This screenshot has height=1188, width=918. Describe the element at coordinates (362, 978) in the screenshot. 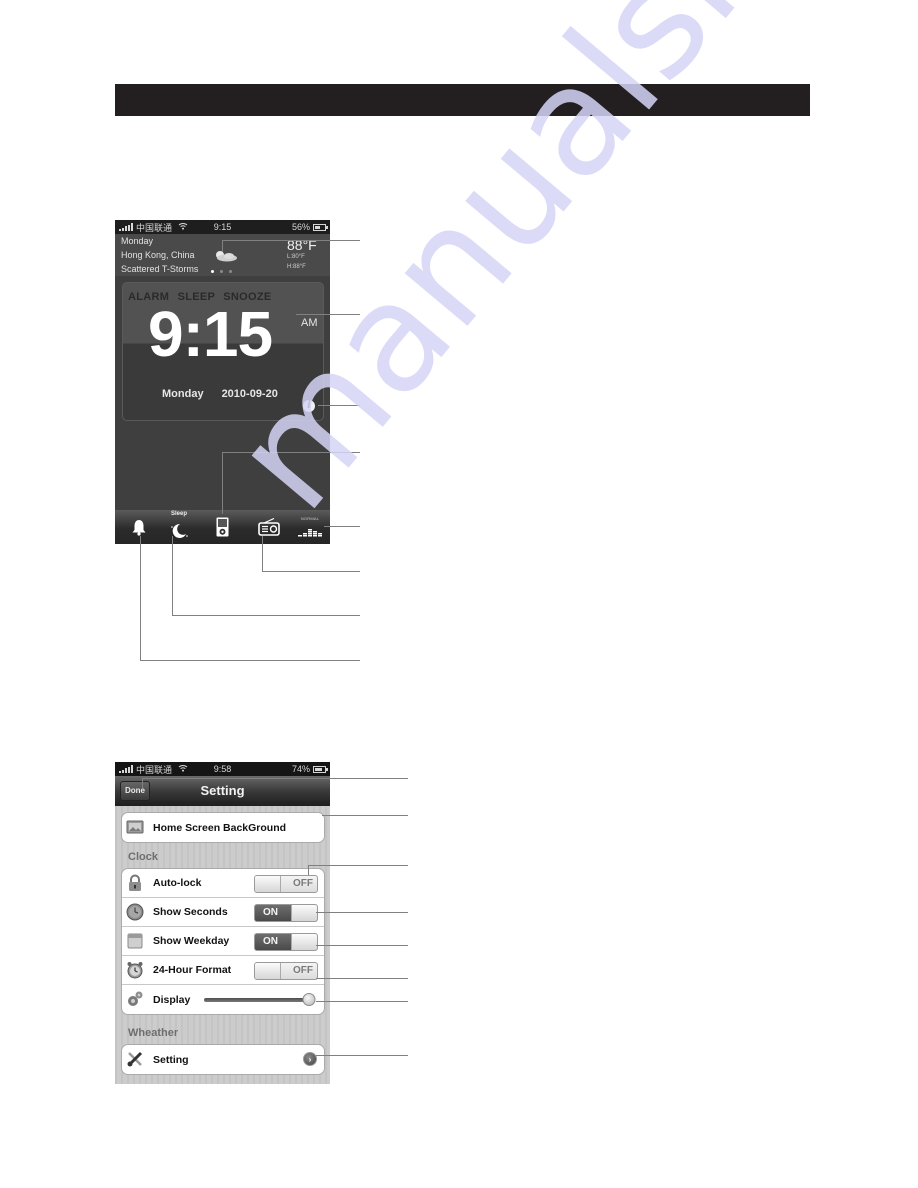

I see `callout-line-24hour` at that location.